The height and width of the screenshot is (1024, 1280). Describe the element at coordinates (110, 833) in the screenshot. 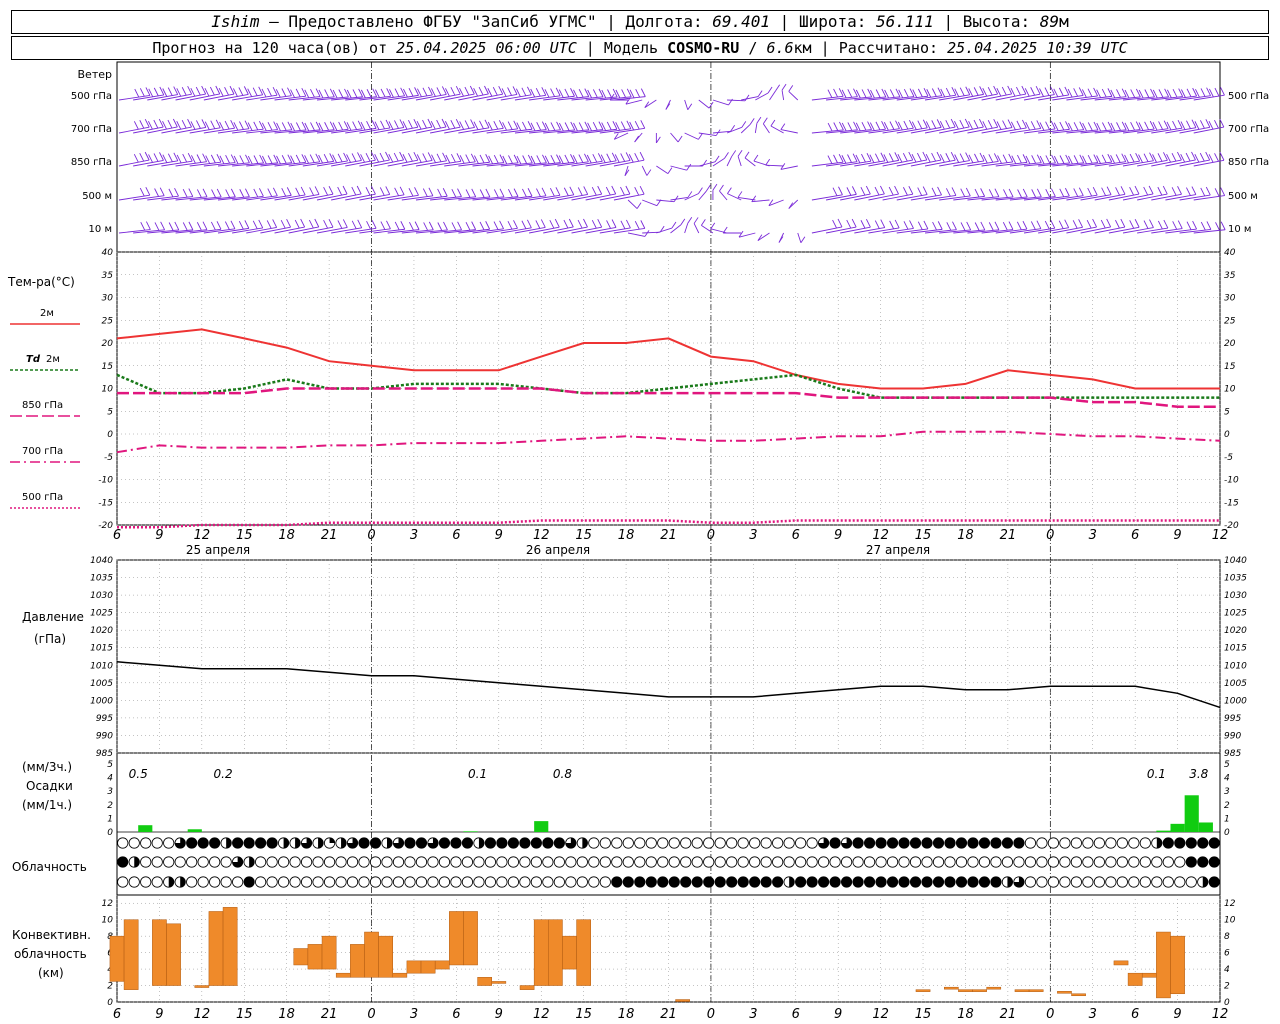

I see `precip-y-tick: 0` at that location.